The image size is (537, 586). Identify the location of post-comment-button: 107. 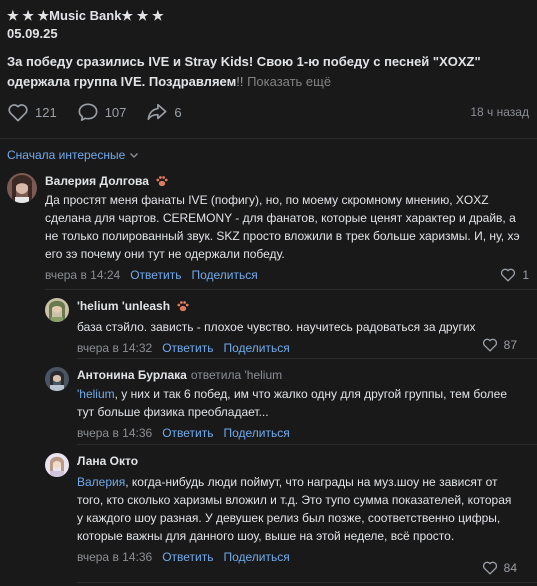
(102, 112).